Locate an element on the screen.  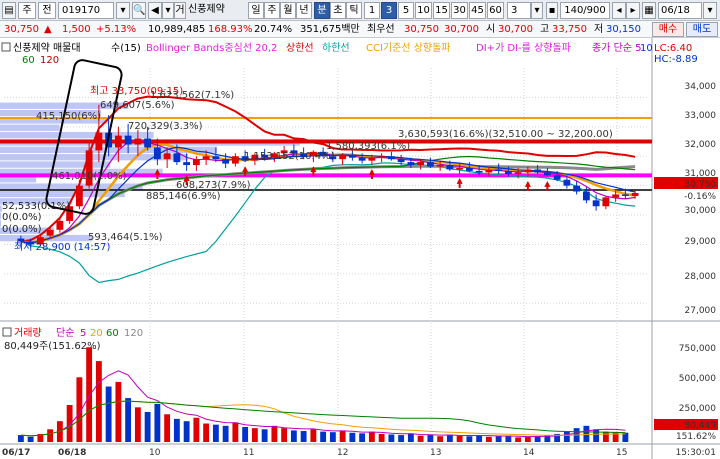
current-volume-tag-text: 80,449 is located at coordinates (701, 426).